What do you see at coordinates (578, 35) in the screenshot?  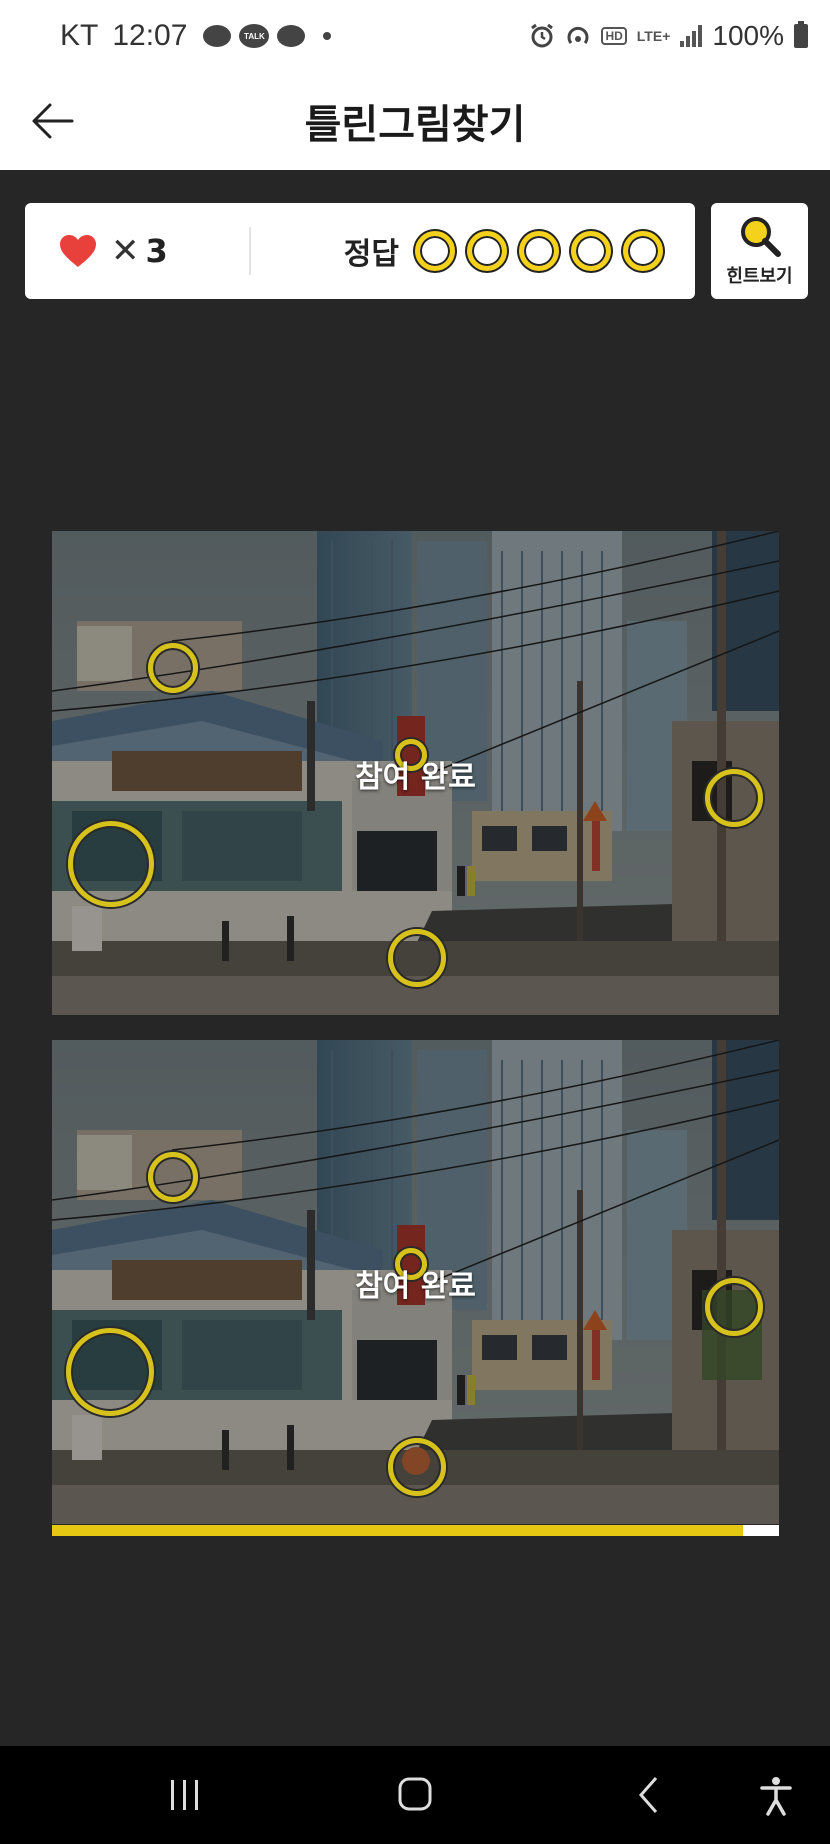 I see `hotspot-icon` at bounding box center [578, 35].